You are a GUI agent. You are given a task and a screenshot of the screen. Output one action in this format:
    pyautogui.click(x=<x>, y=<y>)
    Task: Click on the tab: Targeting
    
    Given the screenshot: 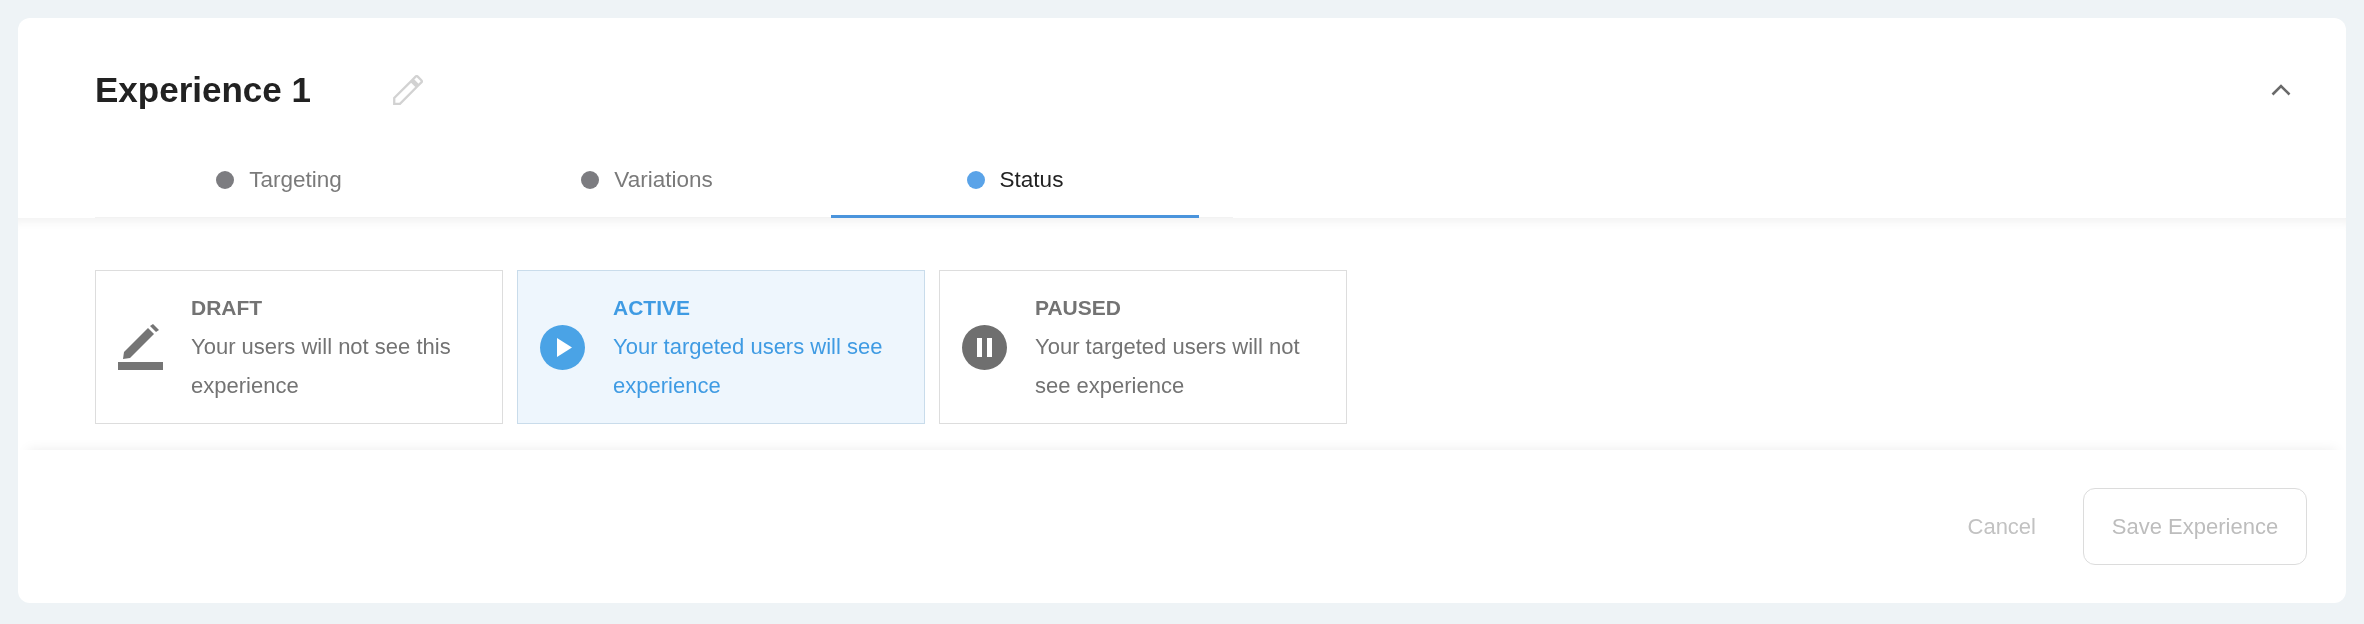 What is the action you would take?
    pyautogui.click(x=279, y=184)
    